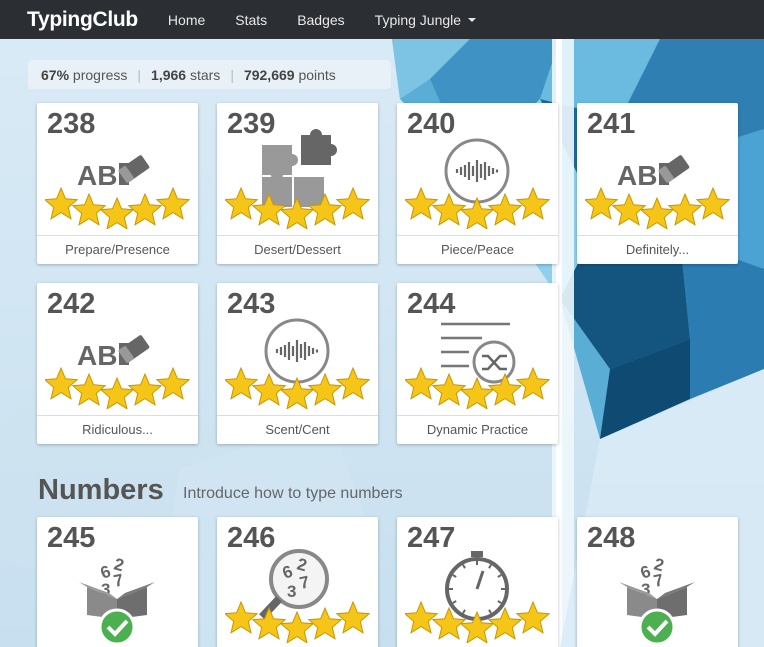  I want to click on lesson-card: 240 Piece/Peace, so click(477, 183).